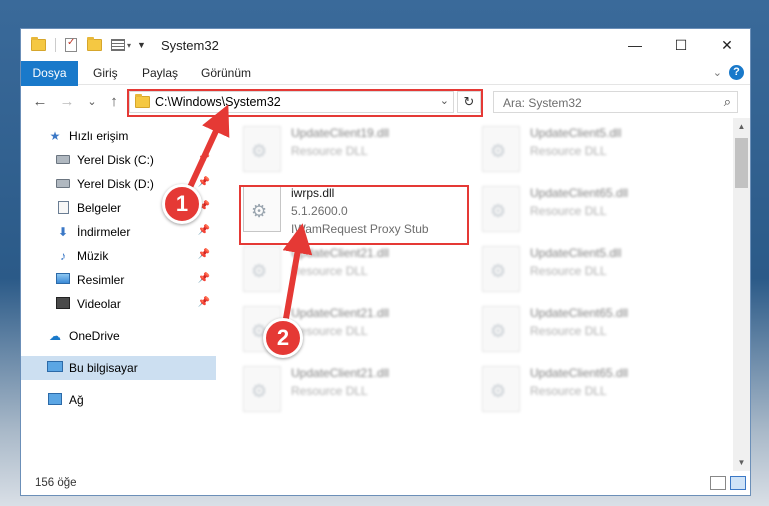 Image resolution: width=769 pixels, height=506 pixels. What do you see at coordinates (206, 151) in the screenshot?
I see `arrow-1-line` at bounding box center [206, 151].